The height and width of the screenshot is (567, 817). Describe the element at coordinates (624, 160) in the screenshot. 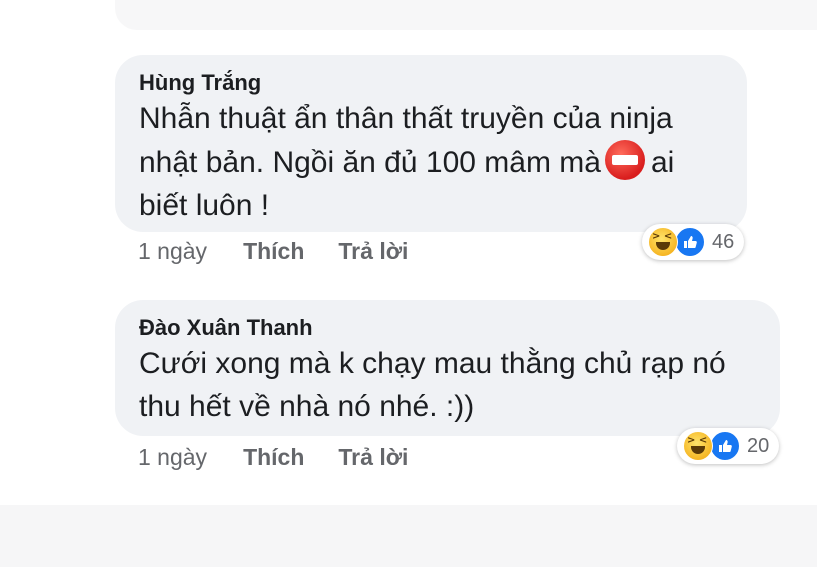

I see `no-entry-icon` at that location.